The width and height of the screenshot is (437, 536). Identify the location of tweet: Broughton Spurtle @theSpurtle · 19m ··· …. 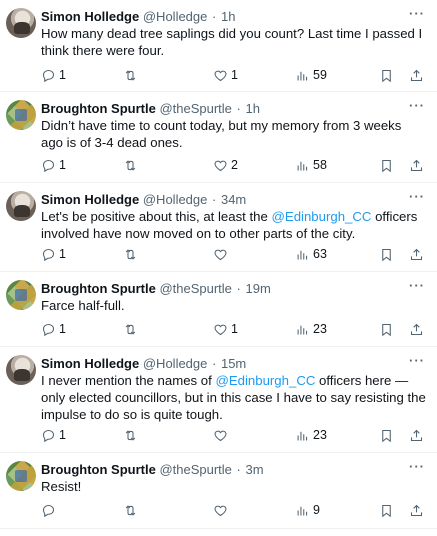
(218, 309).